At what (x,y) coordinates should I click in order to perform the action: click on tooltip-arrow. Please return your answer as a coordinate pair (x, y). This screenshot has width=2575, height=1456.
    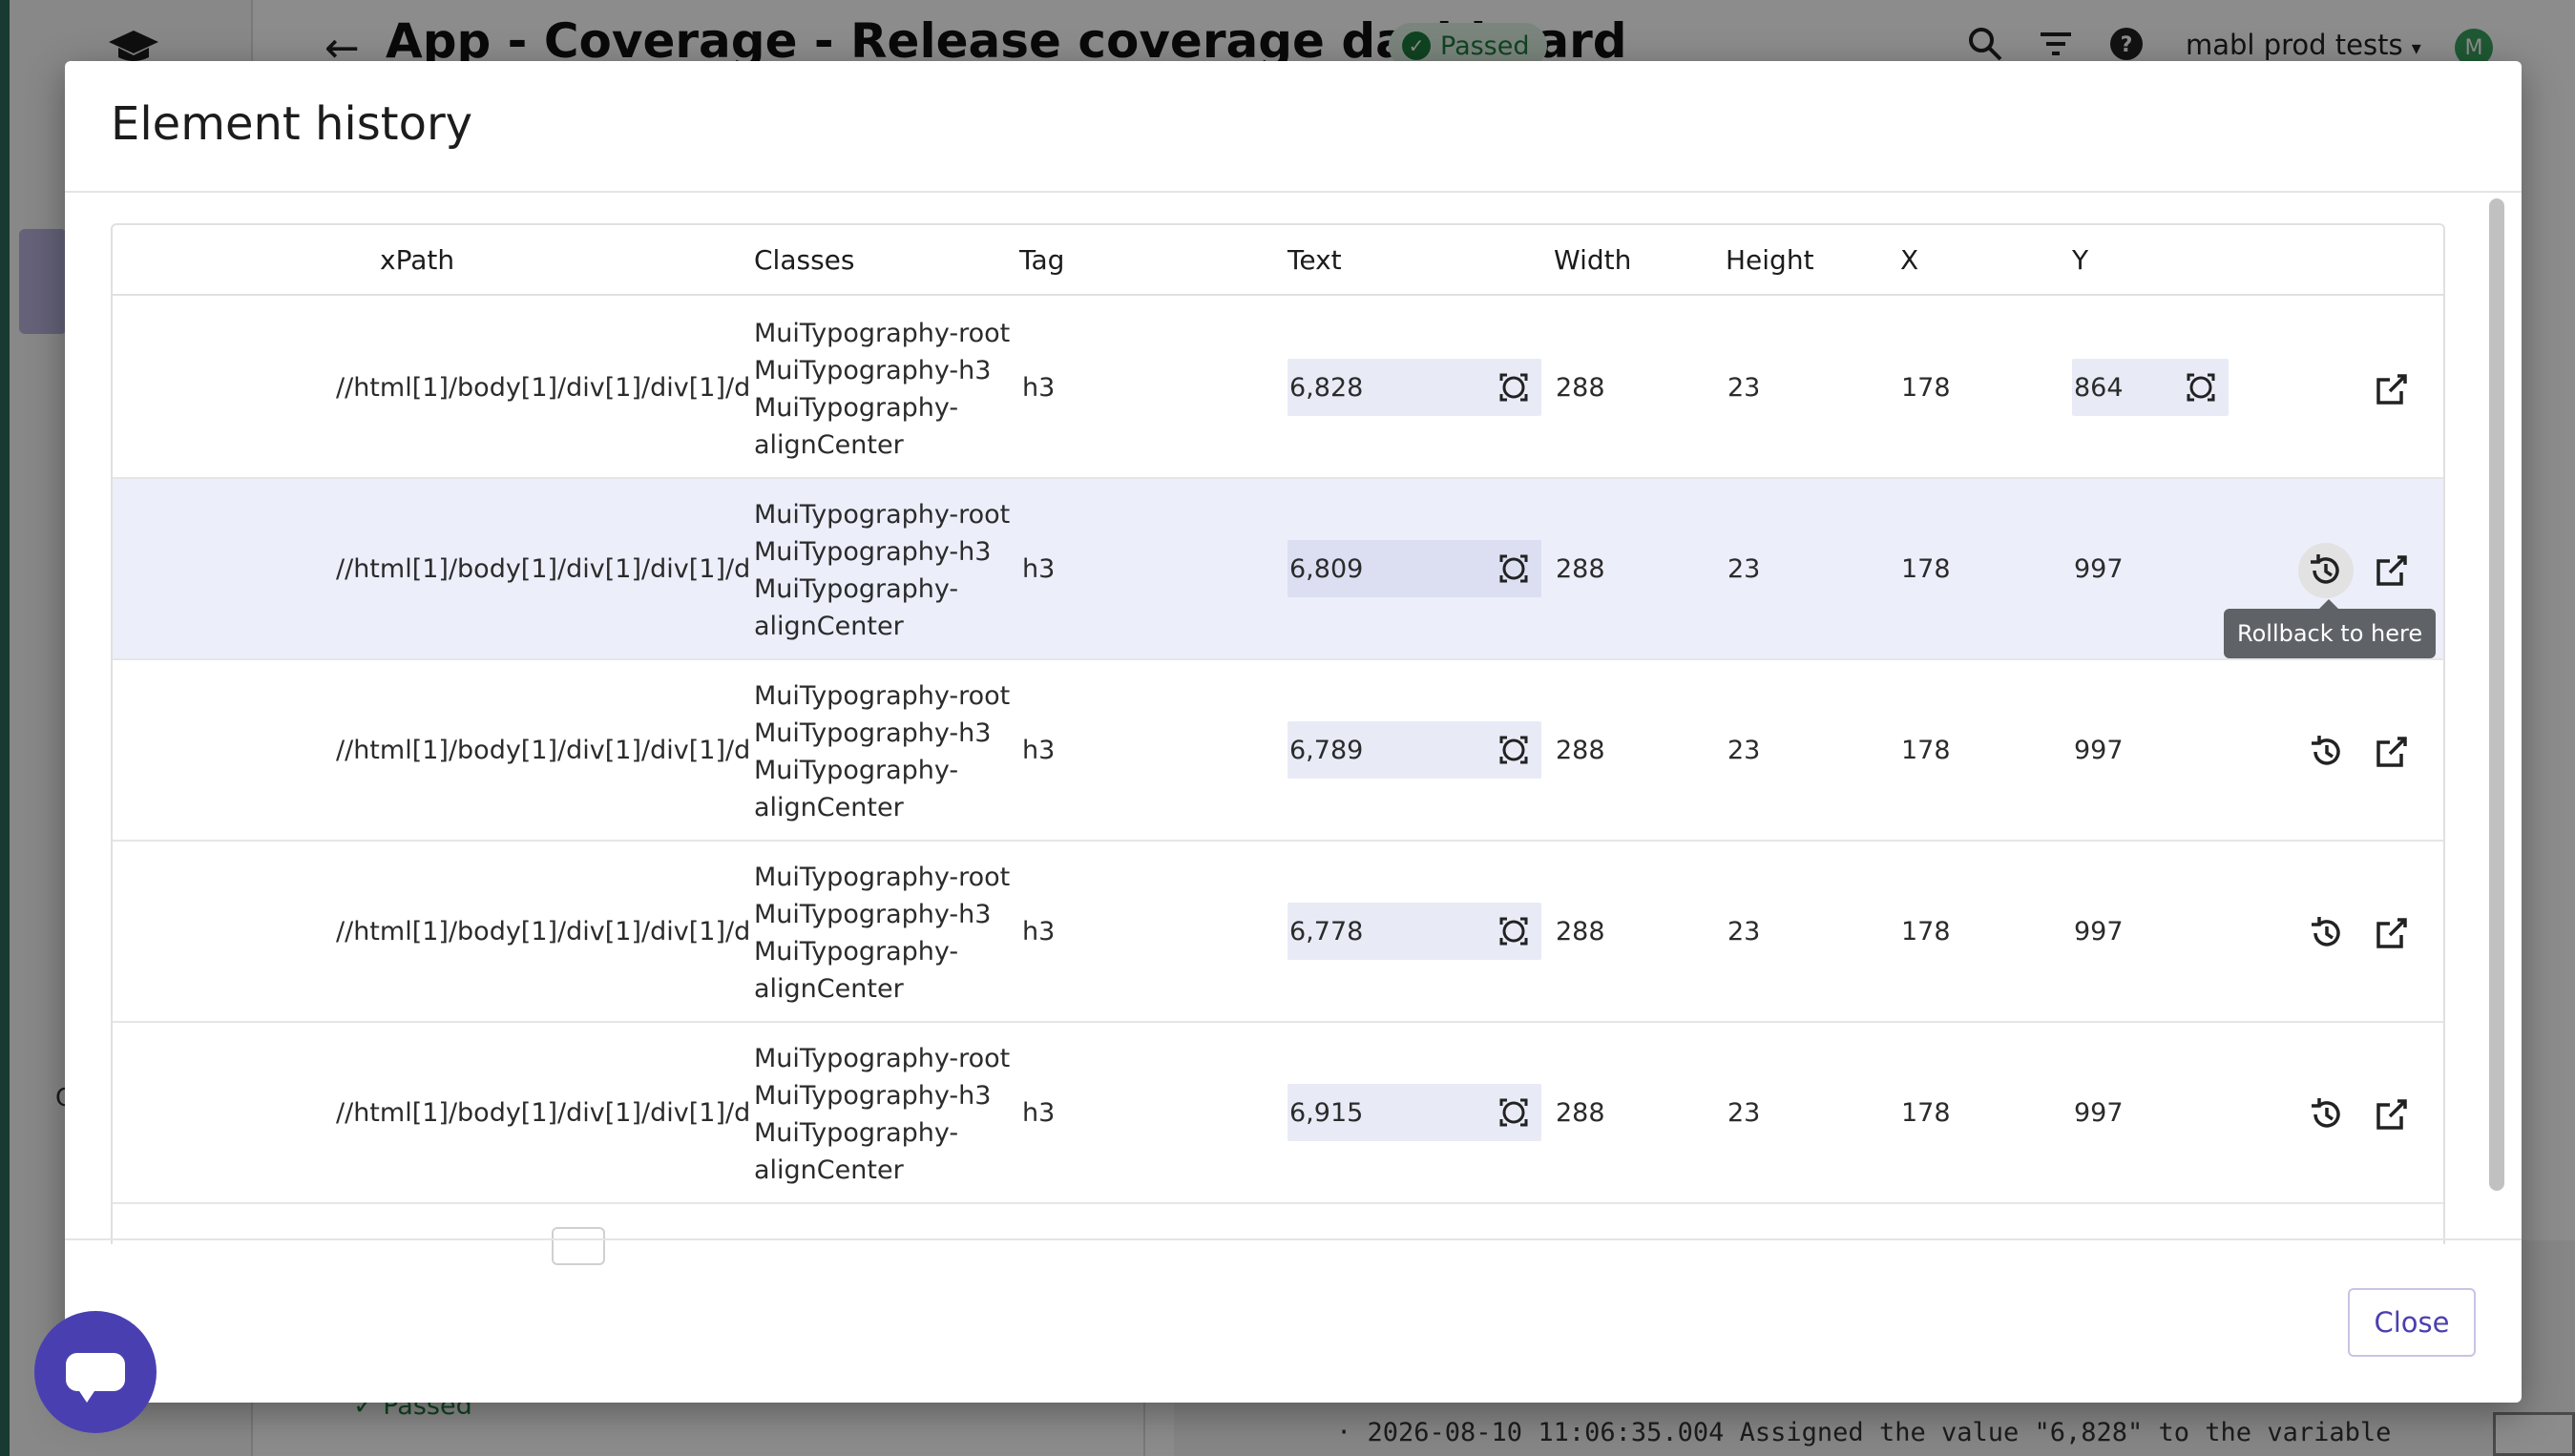
    Looking at the image, I should click on (2328, 604).